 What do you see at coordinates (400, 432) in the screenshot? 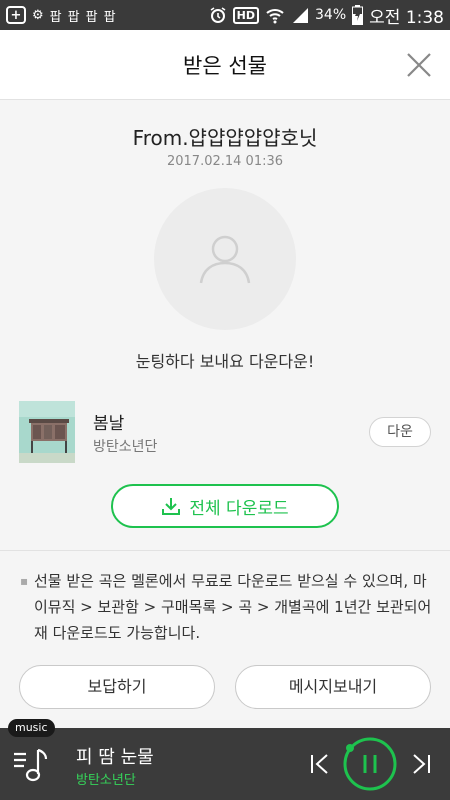
I see `download-song-button: 다운` at bounding box center [400, 432].